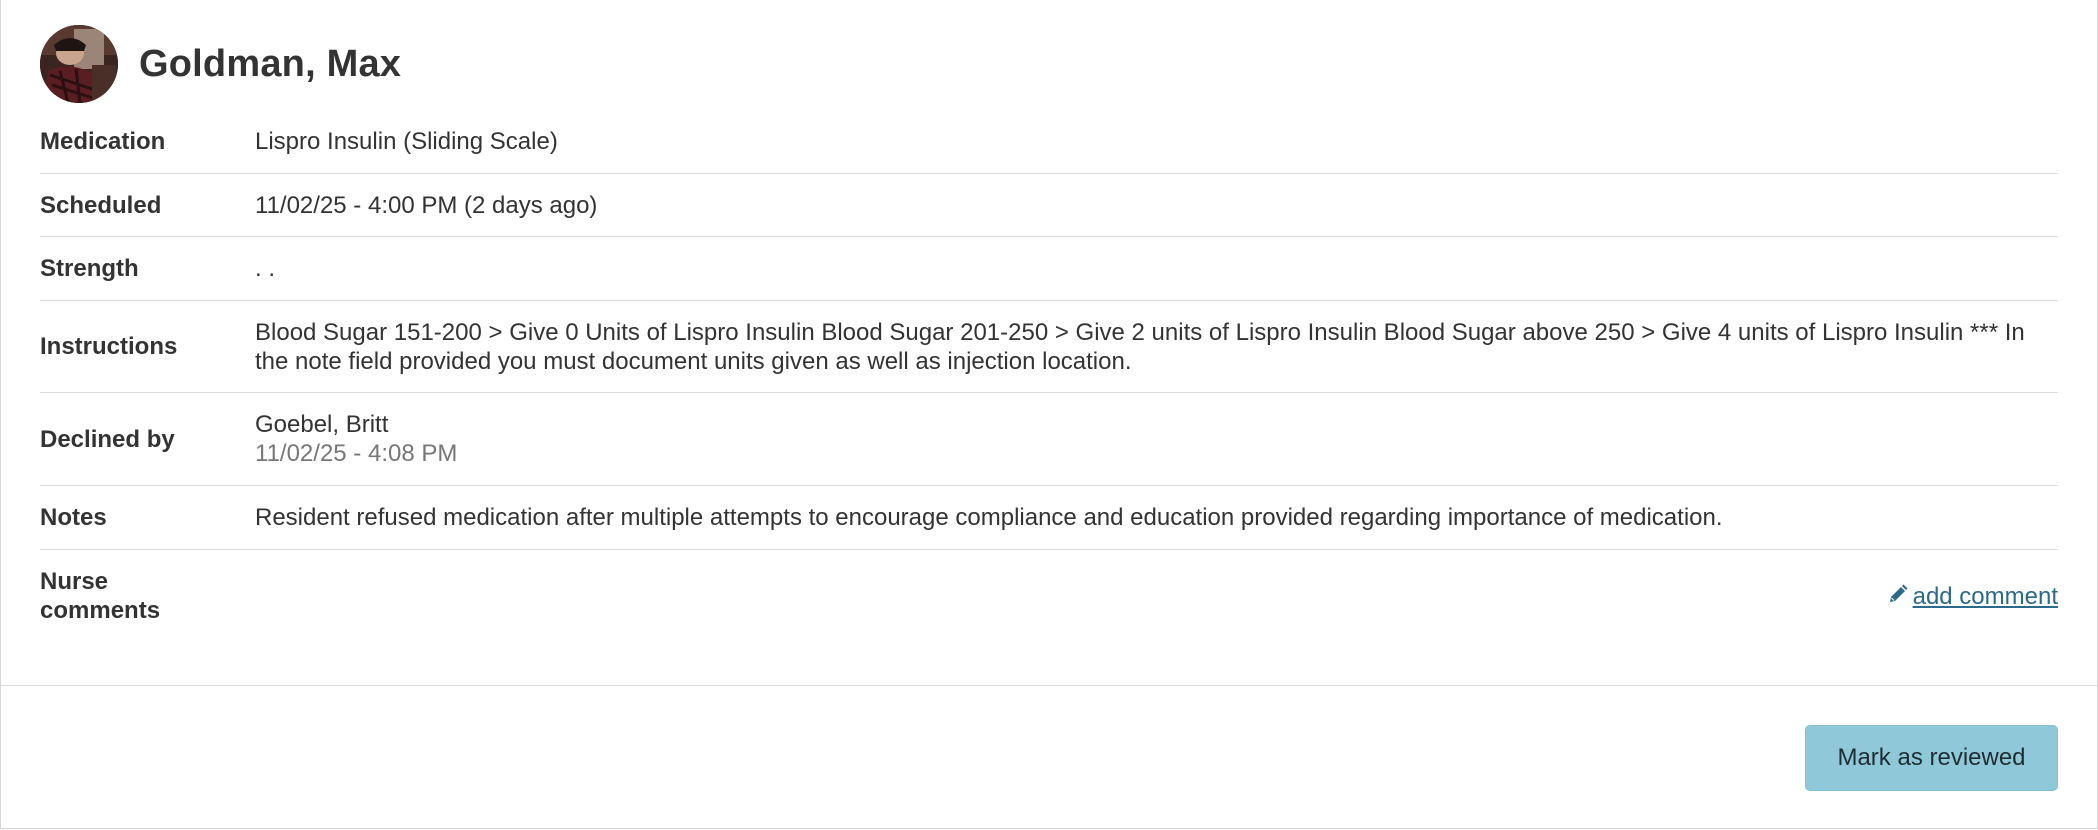 This screenshot has width=2098, height=830. What do you see at coordinates (1156, 439) in the screenshot?
I see `declined-by-value: Goebel, Britt 11/02/25 - 4:08 PM` at bounding box center [1156, 439].